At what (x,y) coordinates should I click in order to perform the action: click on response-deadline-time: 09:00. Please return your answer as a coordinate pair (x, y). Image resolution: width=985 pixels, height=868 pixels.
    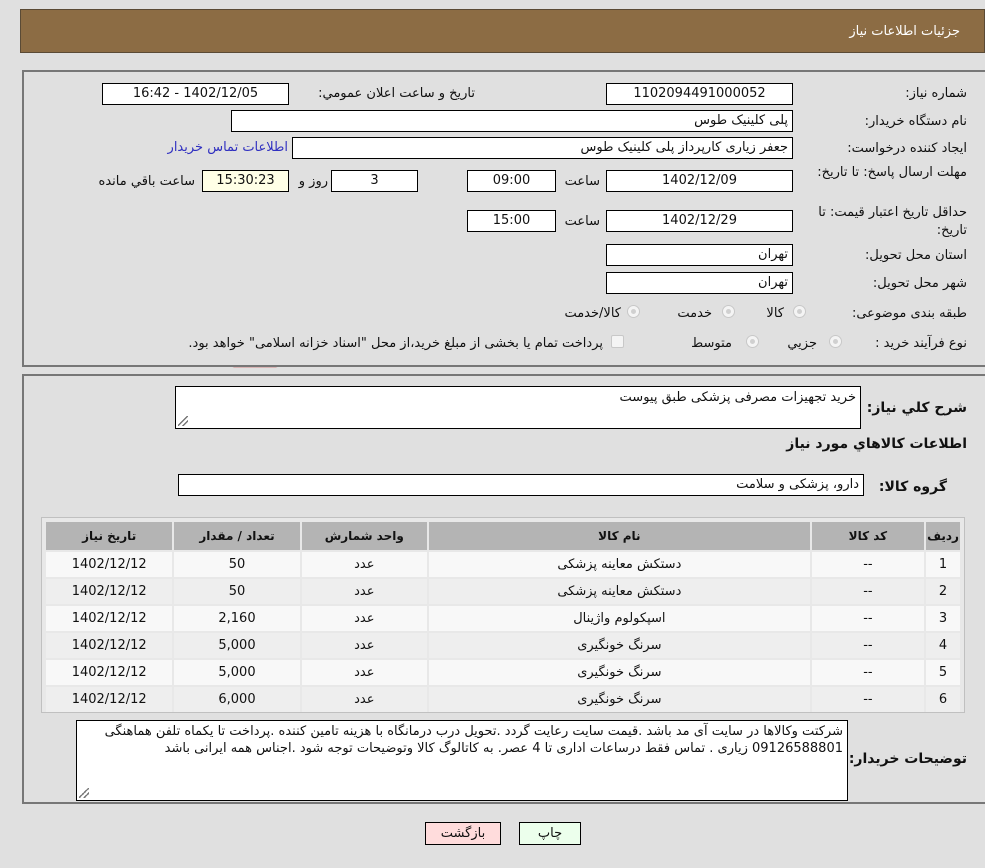
    Looking at the image, I should click on (511, 181).